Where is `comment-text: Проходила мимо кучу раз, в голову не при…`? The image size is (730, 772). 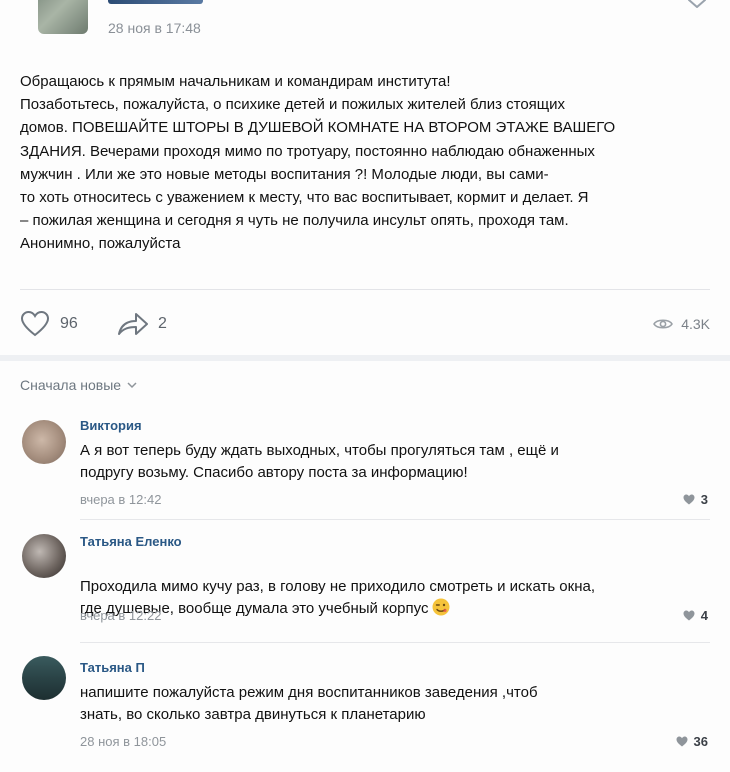
comment-text: Проходила мимо кучу раз, в голову не при… is located at coordinates (395, 587).